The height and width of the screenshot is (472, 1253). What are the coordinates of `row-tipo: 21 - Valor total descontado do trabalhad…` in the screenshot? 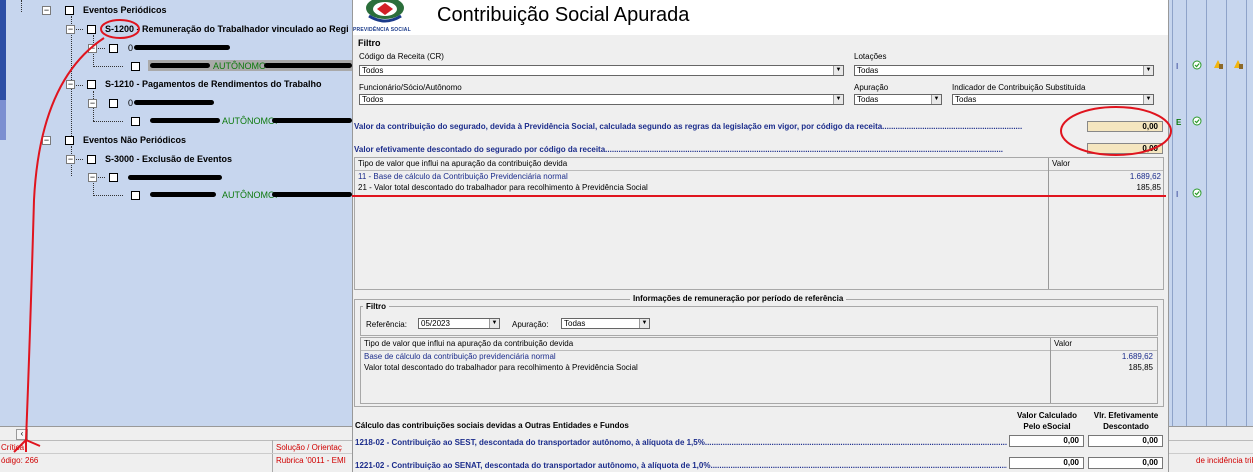 It's located at (503, 187).